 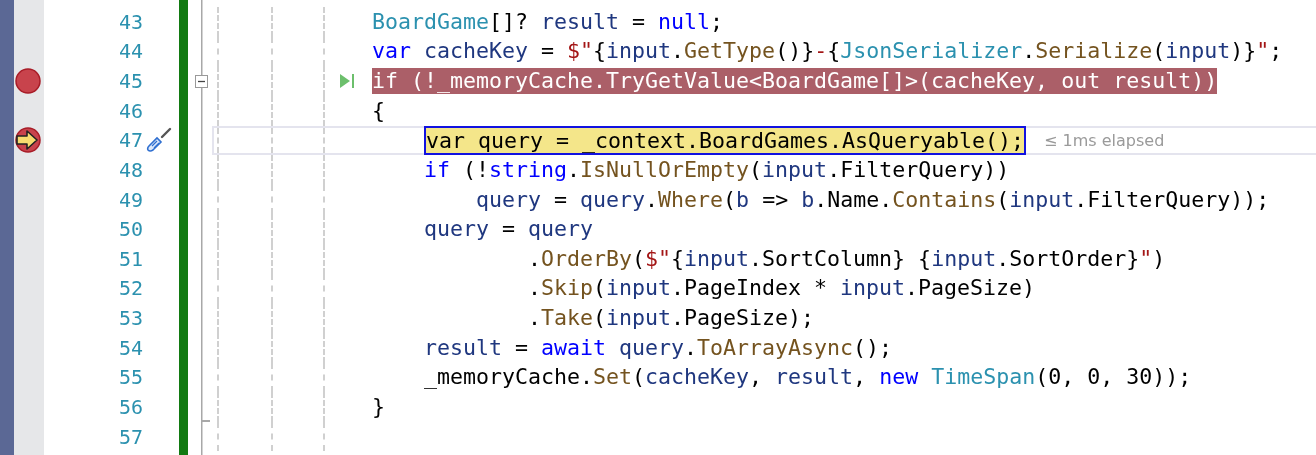 I want to click on line-number: 56, so click(x=130, y=406).